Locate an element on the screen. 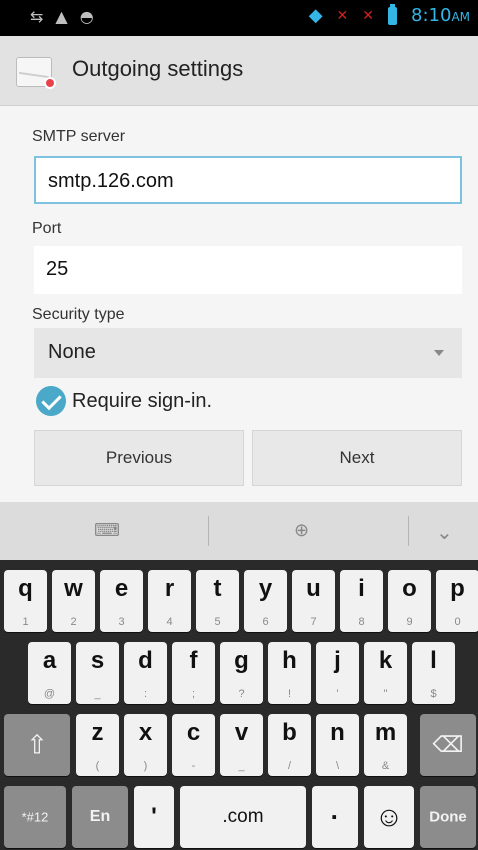 This screenshot has width=478, height=850. key-h: h! is located at coordinates (289, 673).